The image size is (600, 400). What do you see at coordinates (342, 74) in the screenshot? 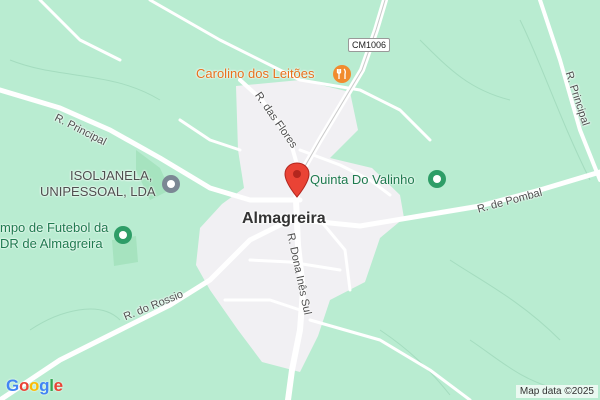
I see `restaurant-icon` at bounding box center [342, 74].